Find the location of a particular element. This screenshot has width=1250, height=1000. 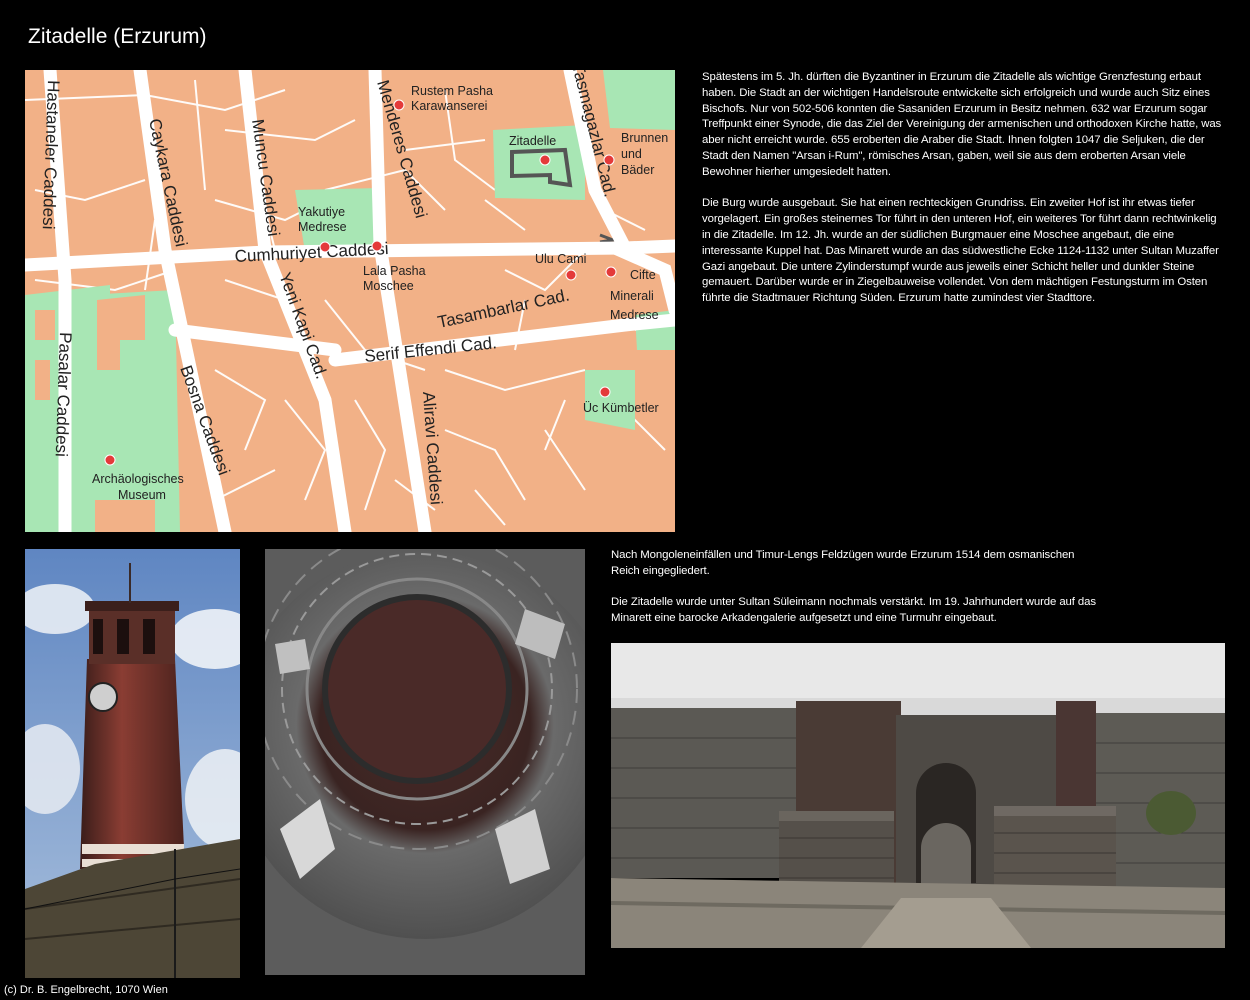

poi-label-museum-2: Museum is located at coordinates (142, 495).